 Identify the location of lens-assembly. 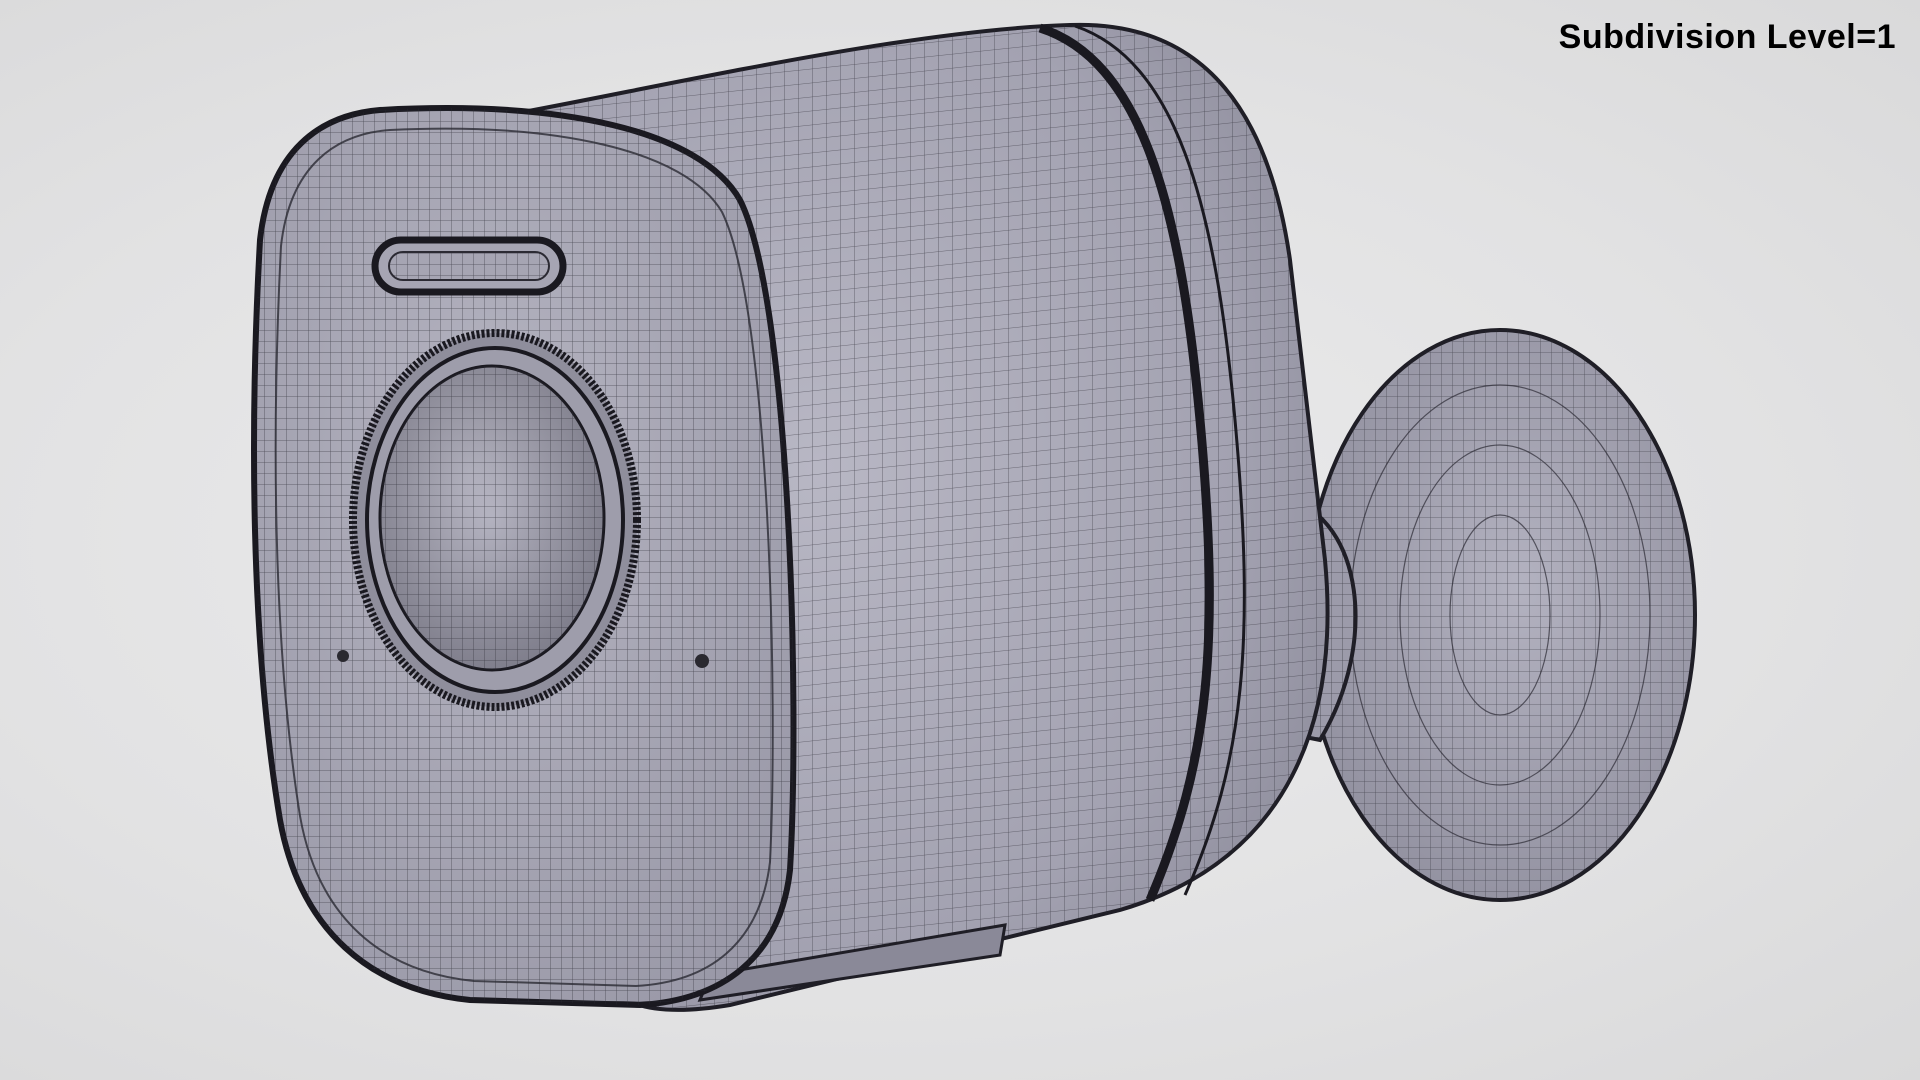
(495, 520).